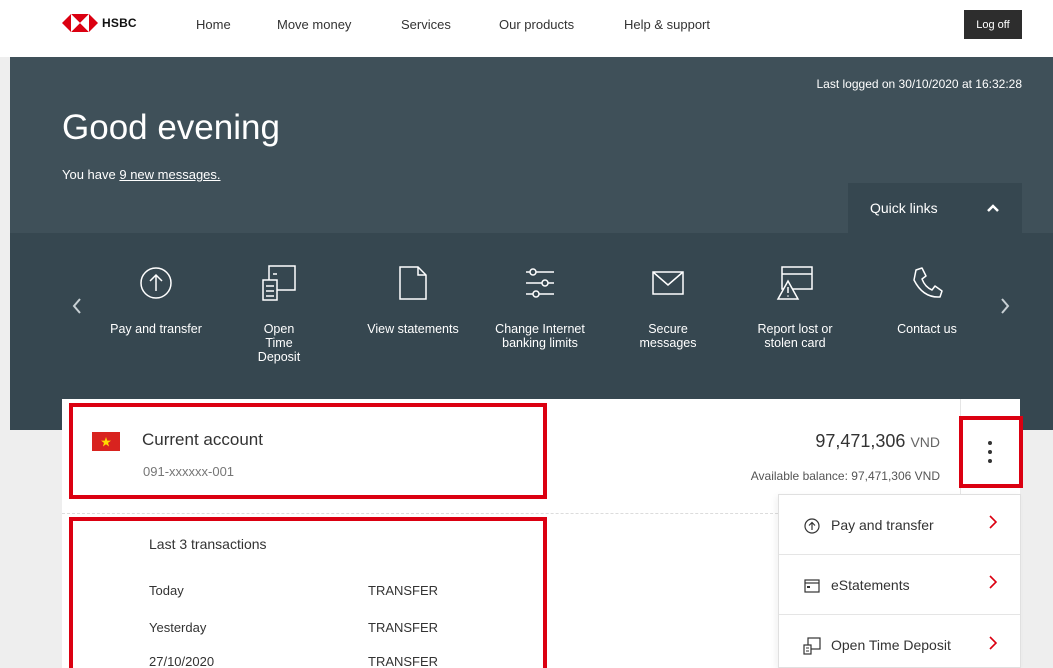 The width and height of the screenshot is (1053, 668). I want to click on quick-link-open-time-deposit: Open Time Deposit, so click(279, 312).